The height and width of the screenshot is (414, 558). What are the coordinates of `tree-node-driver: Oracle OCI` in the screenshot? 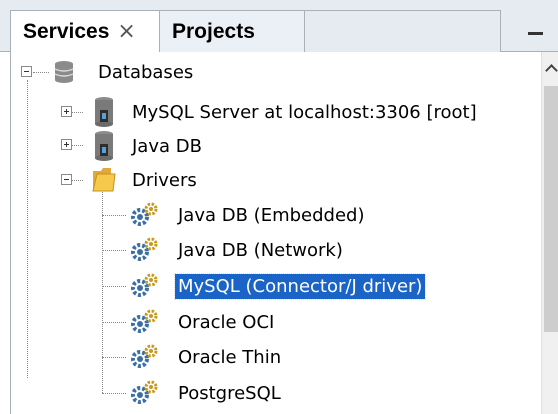 It's located at (226, 322).